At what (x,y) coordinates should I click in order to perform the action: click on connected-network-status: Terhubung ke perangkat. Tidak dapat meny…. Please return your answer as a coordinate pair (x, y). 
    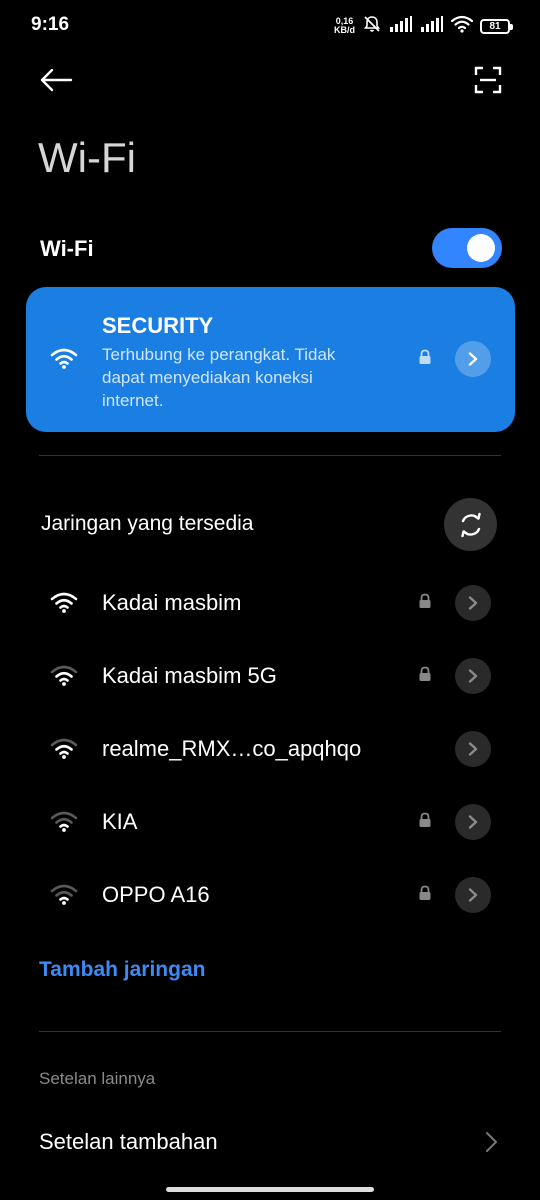
    Looking at the image, I should click on (219, 377).